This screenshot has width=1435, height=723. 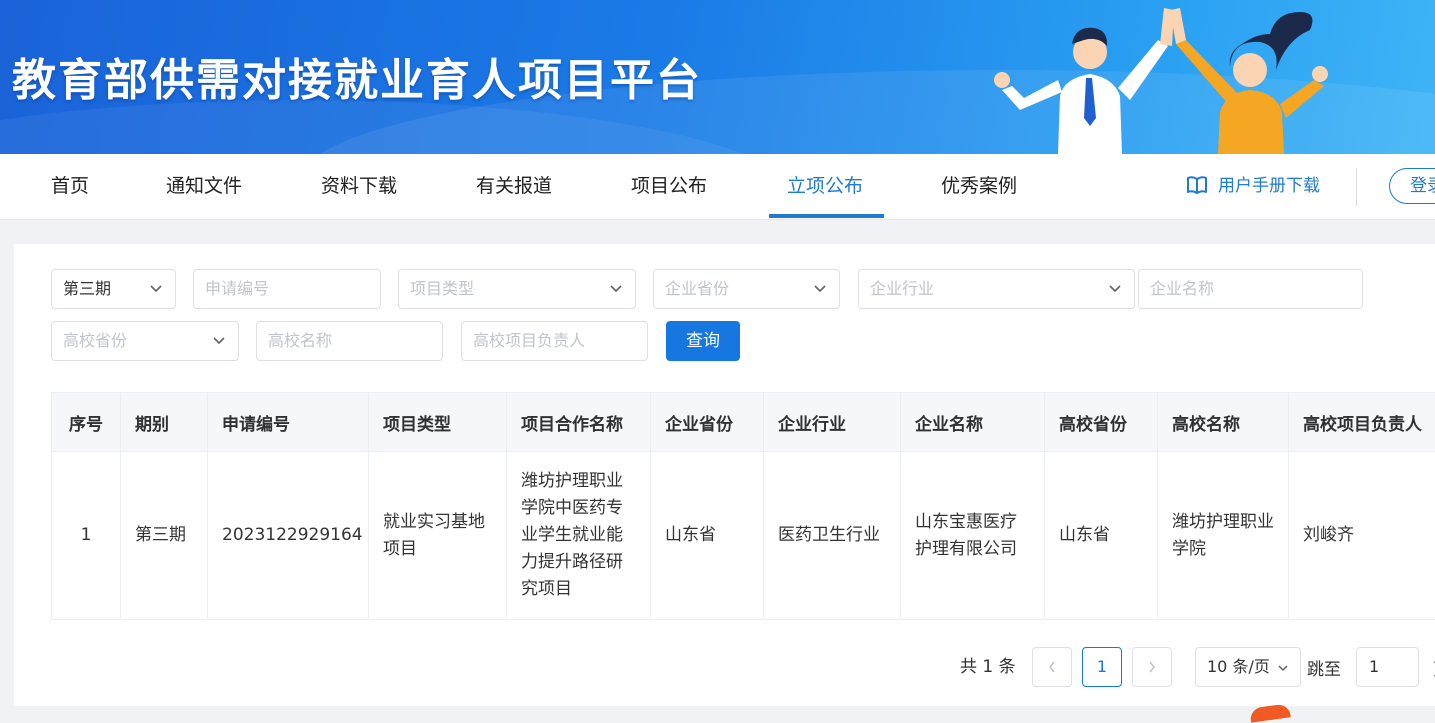 What do you see at coordinates (1324, 667) in the screenshot?
I see `jump-to-label: 跳至` at bounding box center [1324, 667].